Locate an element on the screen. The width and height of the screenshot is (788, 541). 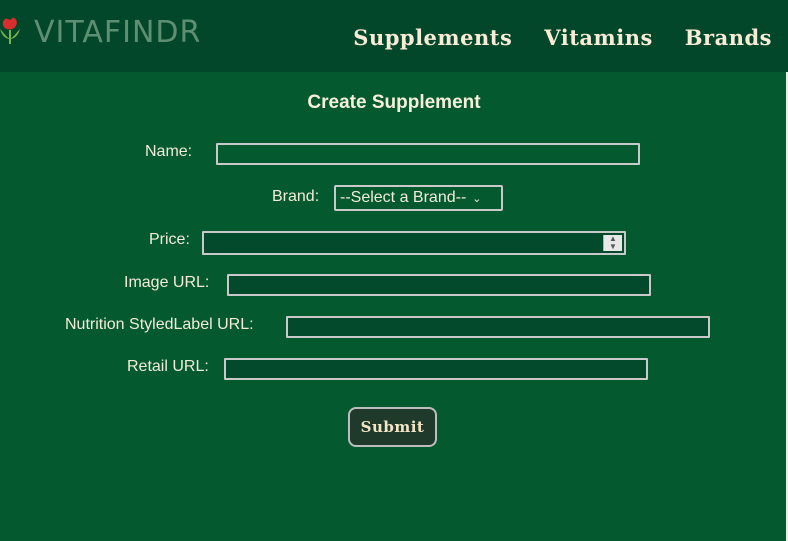
image-label: Image URL: is located at coordinates (167, 282).